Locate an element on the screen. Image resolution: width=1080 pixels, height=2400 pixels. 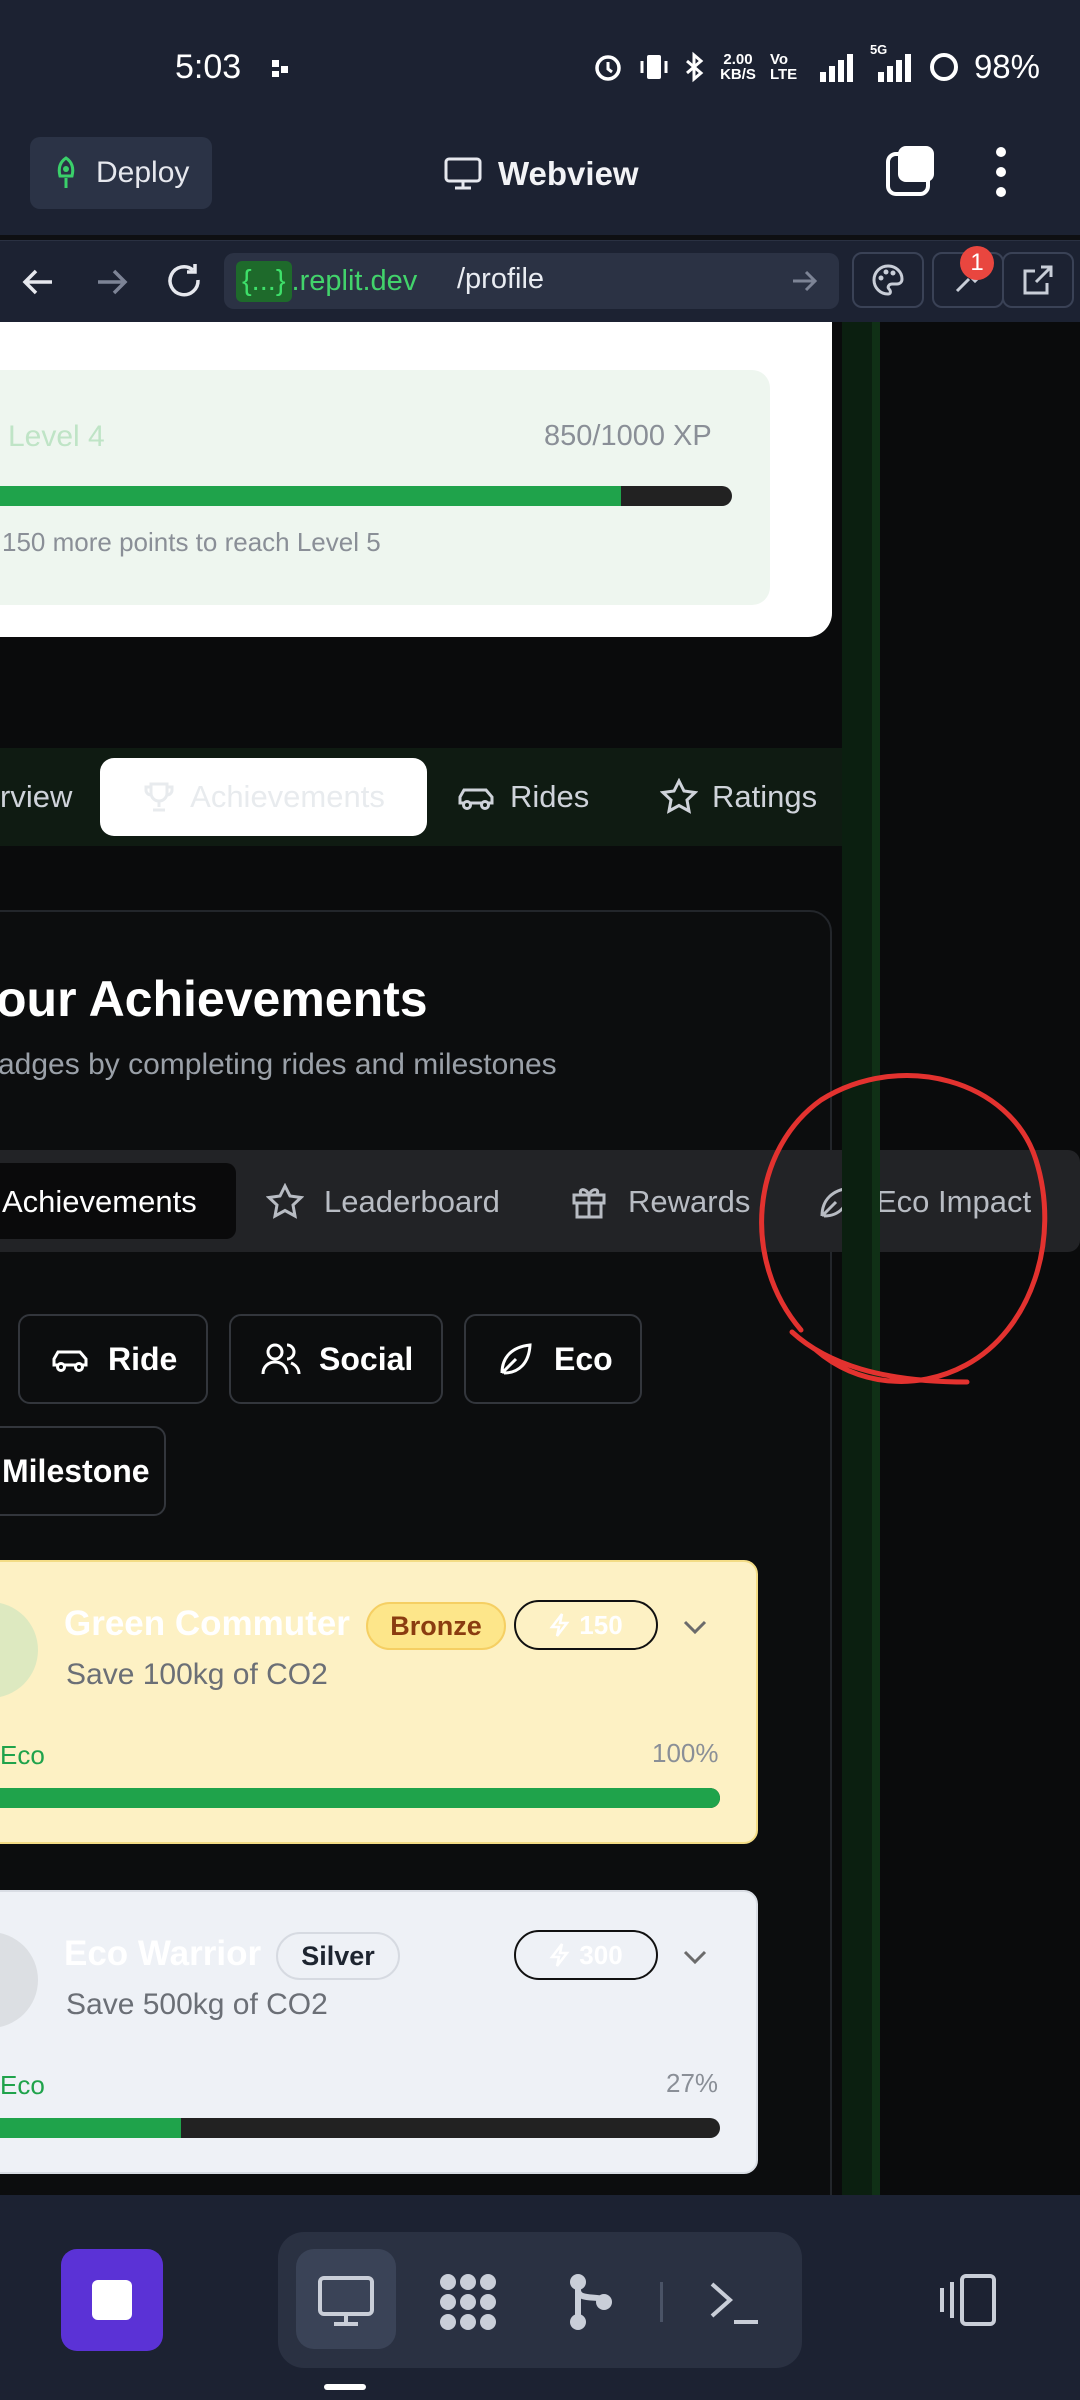
subtab-rewards-label: Rewards is located at coordinates (689, 1201).